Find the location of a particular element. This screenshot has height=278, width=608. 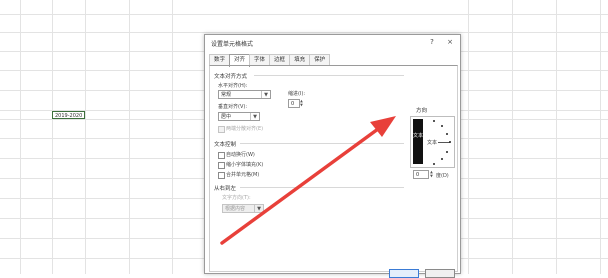

dialog-titlebar: 设置单元格格式 ? × is located at coordinates (332, 43).